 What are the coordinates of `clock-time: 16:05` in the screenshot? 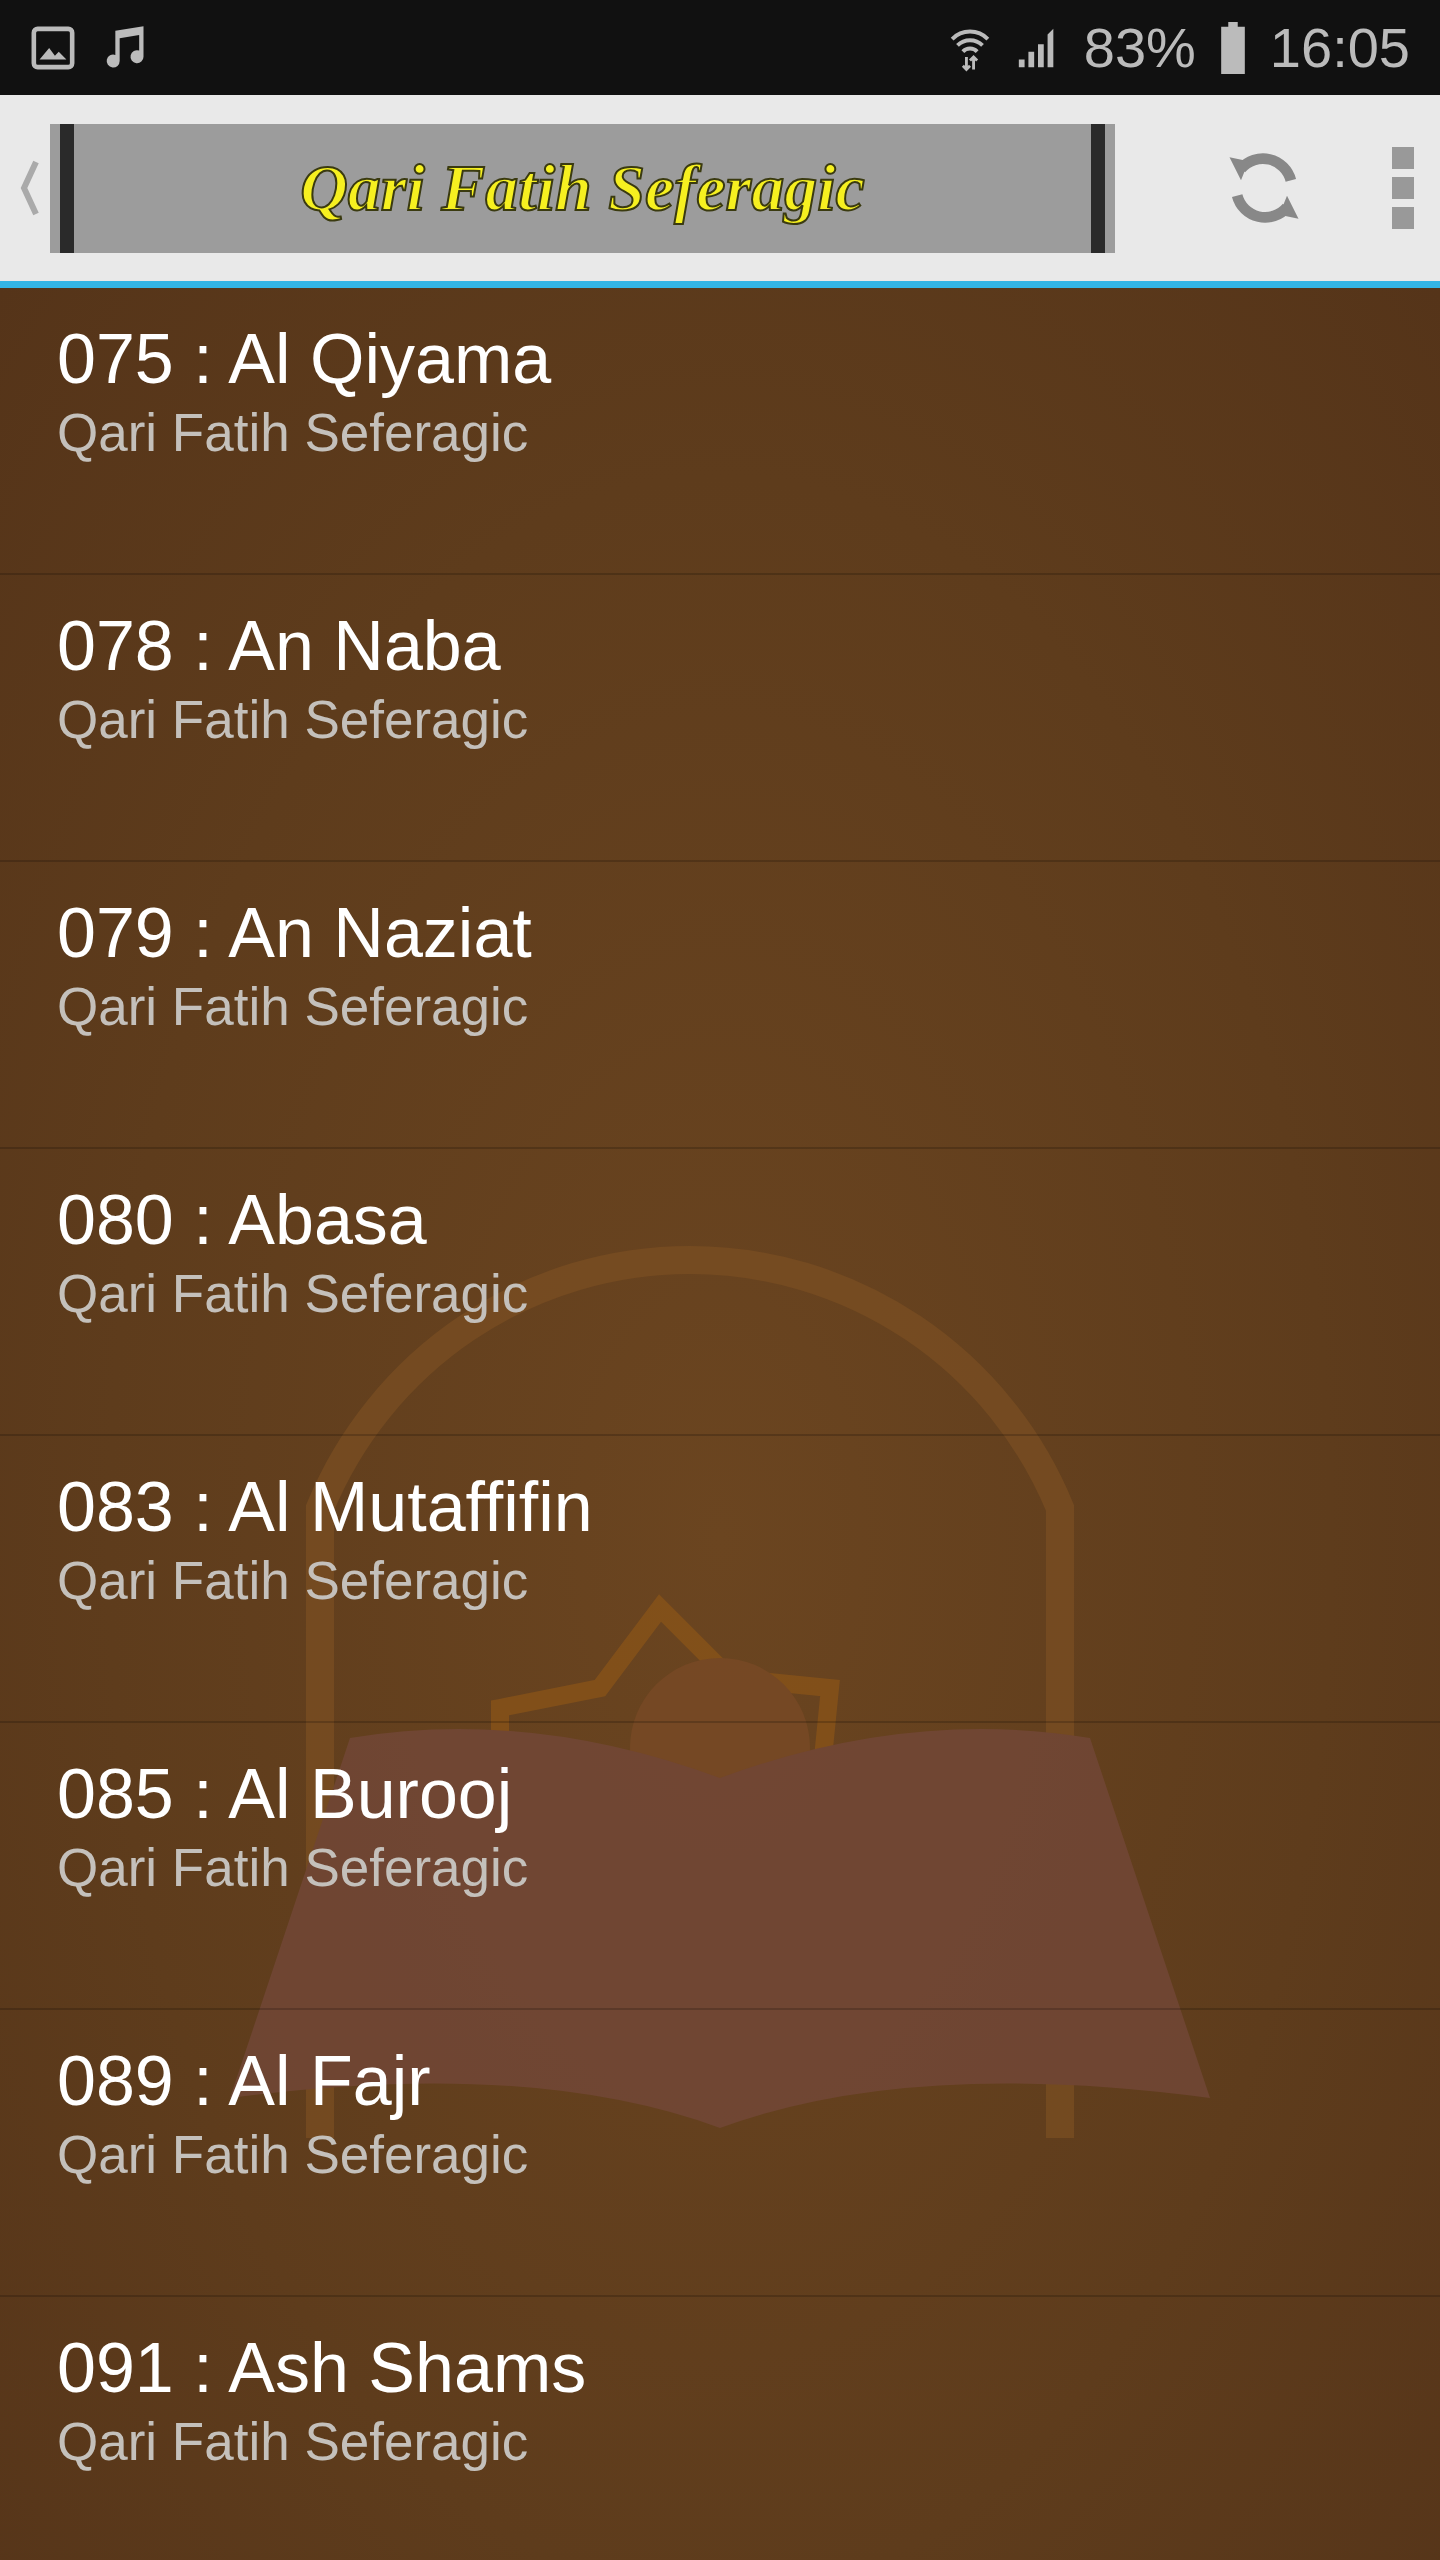 It's located at (1339, 47).